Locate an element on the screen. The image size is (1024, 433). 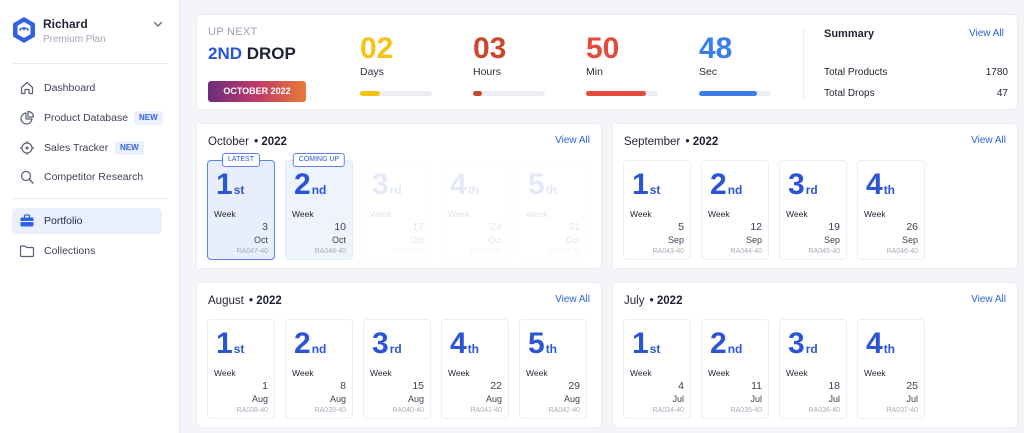
week-card: 2nd Week 8 Aug RA039-40 is located at coordinates (319, 369).